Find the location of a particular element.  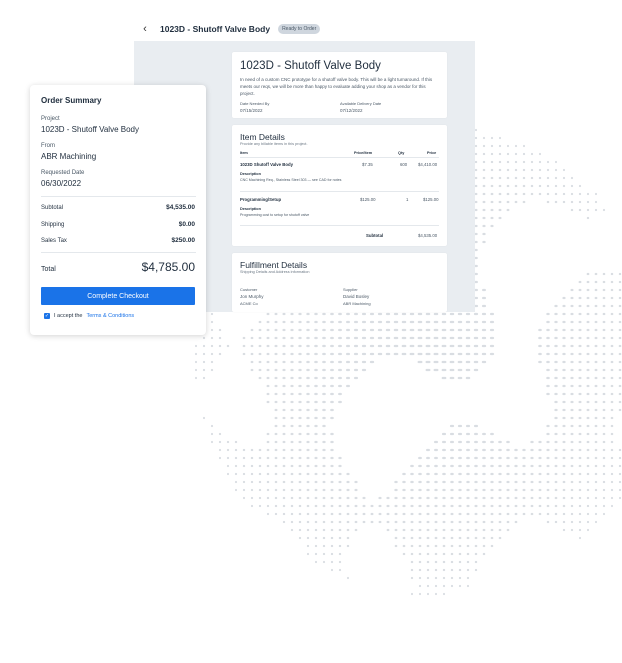

complete-checkout-button: Complete Checkout is located at coordinates (118, 296).